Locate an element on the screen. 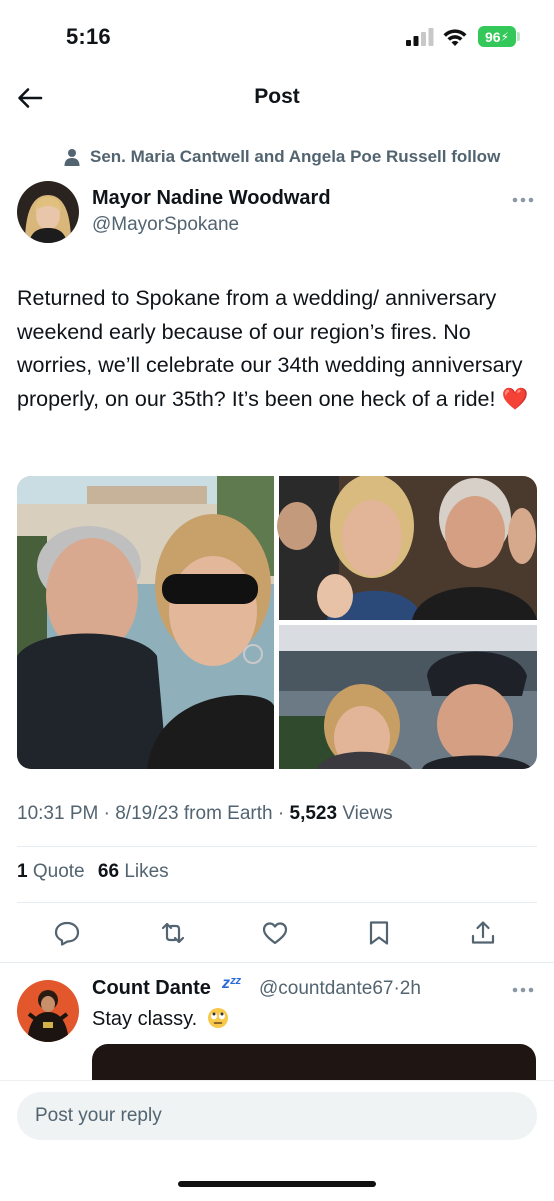  quotes-stat: 1 Quote is located at coordinates (51, 871).